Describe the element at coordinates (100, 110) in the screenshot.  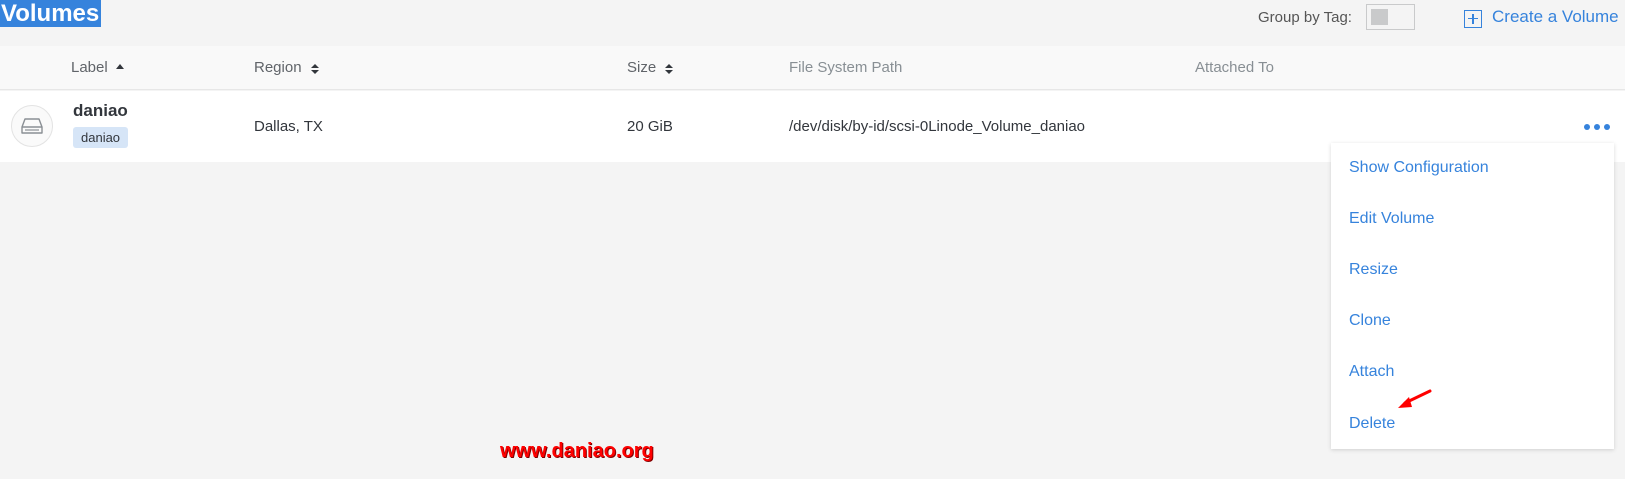
I see `volume-name: daniao` at that location.